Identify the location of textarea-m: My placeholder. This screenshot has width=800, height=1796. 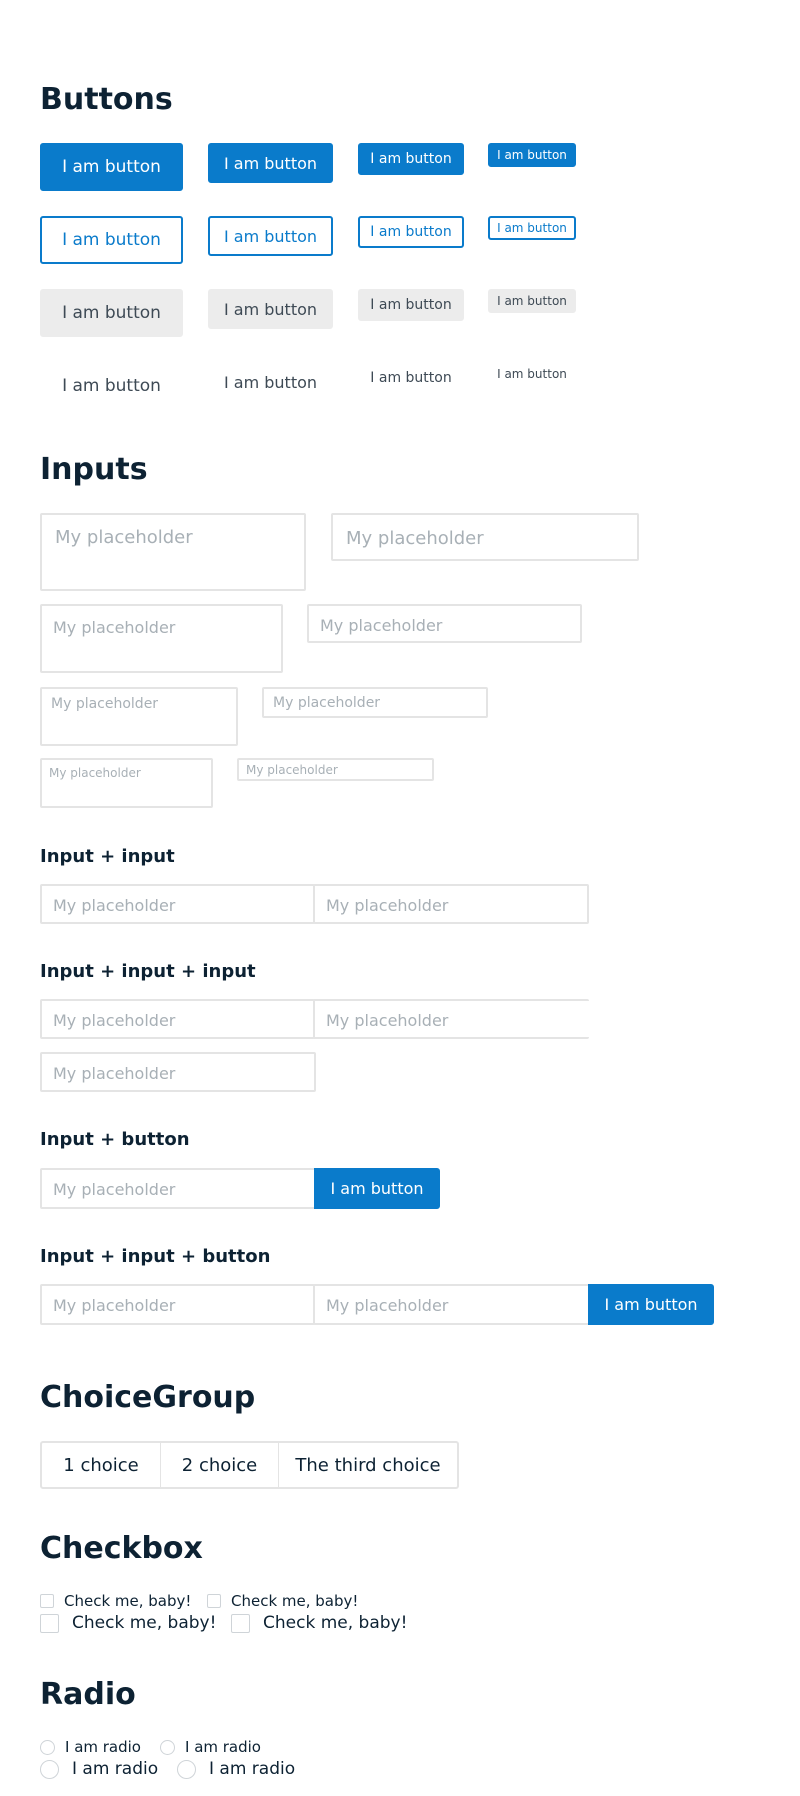
(161, 638).